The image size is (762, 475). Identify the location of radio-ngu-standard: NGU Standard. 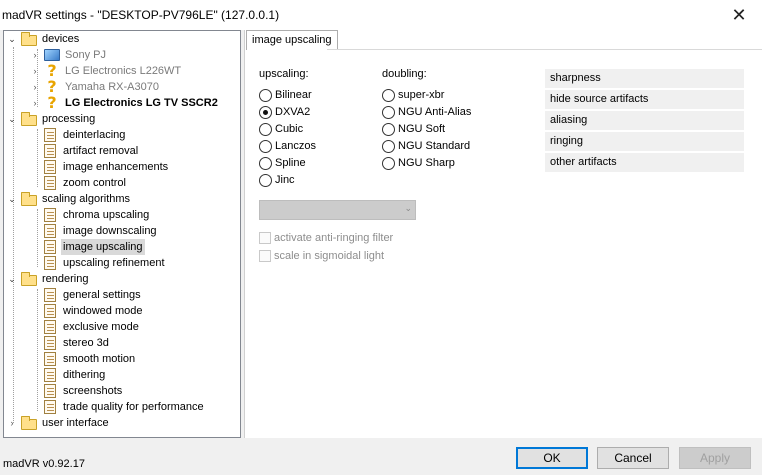
(426, 146).